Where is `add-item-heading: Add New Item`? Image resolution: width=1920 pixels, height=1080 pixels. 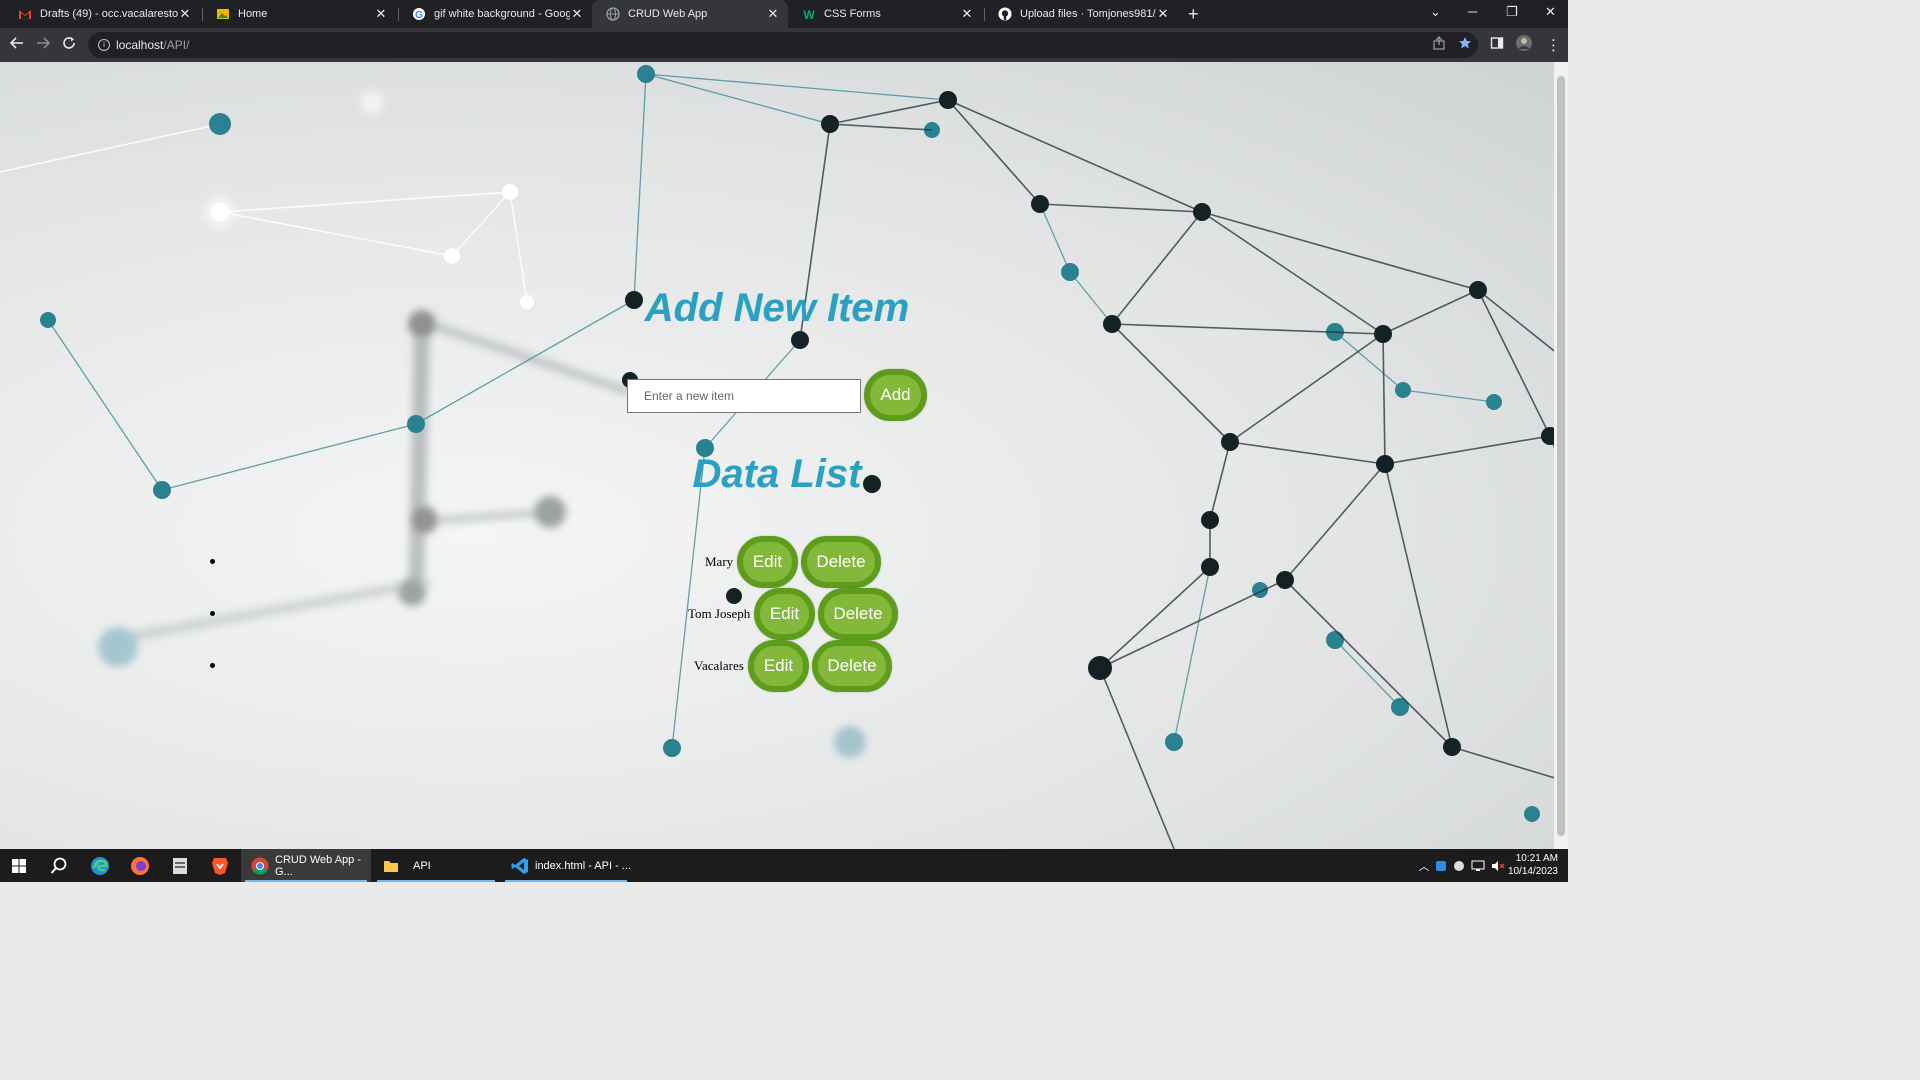 add-item-heading: Add New Item is located at coordinates (777, 308).